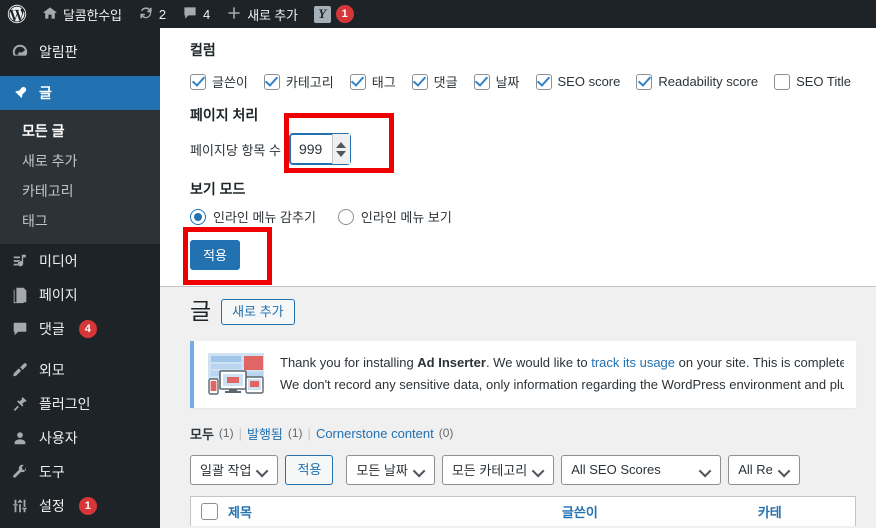 The height and width of the screenshot is (528, 876). Describe the element at coordinates (80, 31) in the screenshot. I see `menu-spacer-top` at that location.